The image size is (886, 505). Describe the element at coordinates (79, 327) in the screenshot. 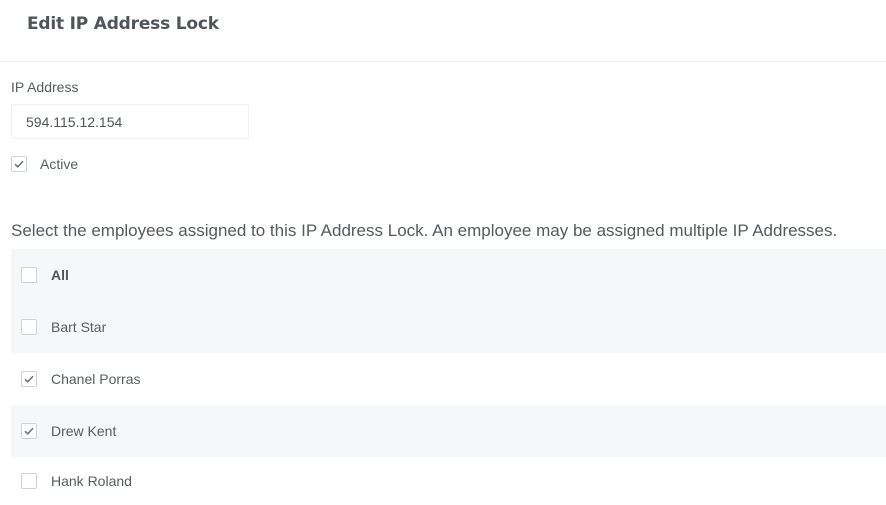

I see `employee-name: Bart Star` at that location.